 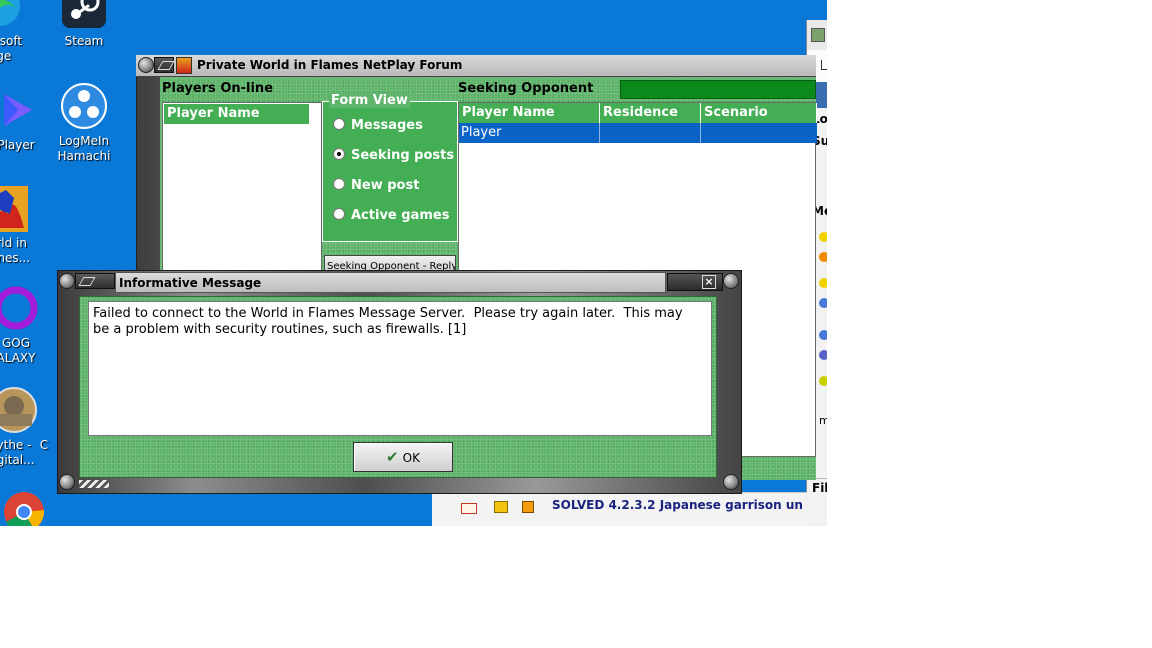 I want to click on browser-titlebar, so click(x=817, y=35).